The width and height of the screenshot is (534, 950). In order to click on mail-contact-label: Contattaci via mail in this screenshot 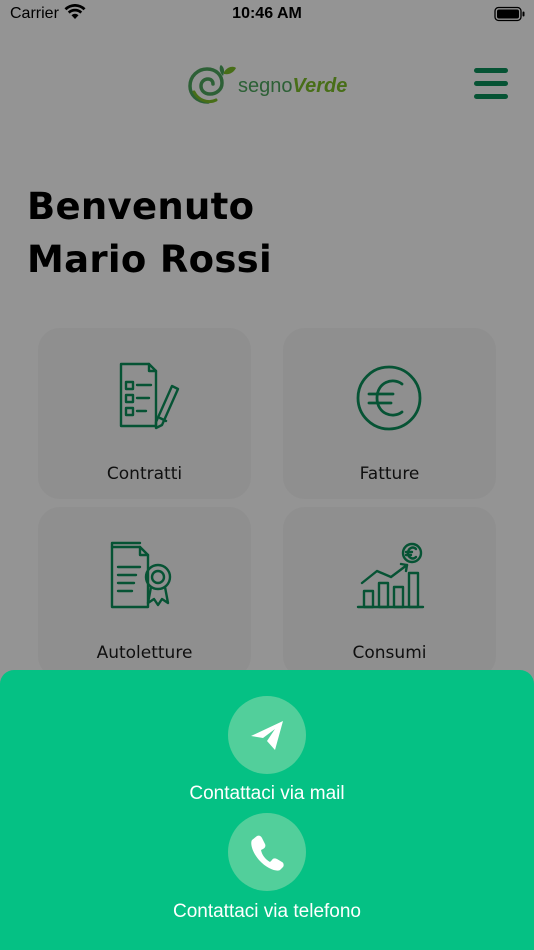, I will do `click(267, 794)`.